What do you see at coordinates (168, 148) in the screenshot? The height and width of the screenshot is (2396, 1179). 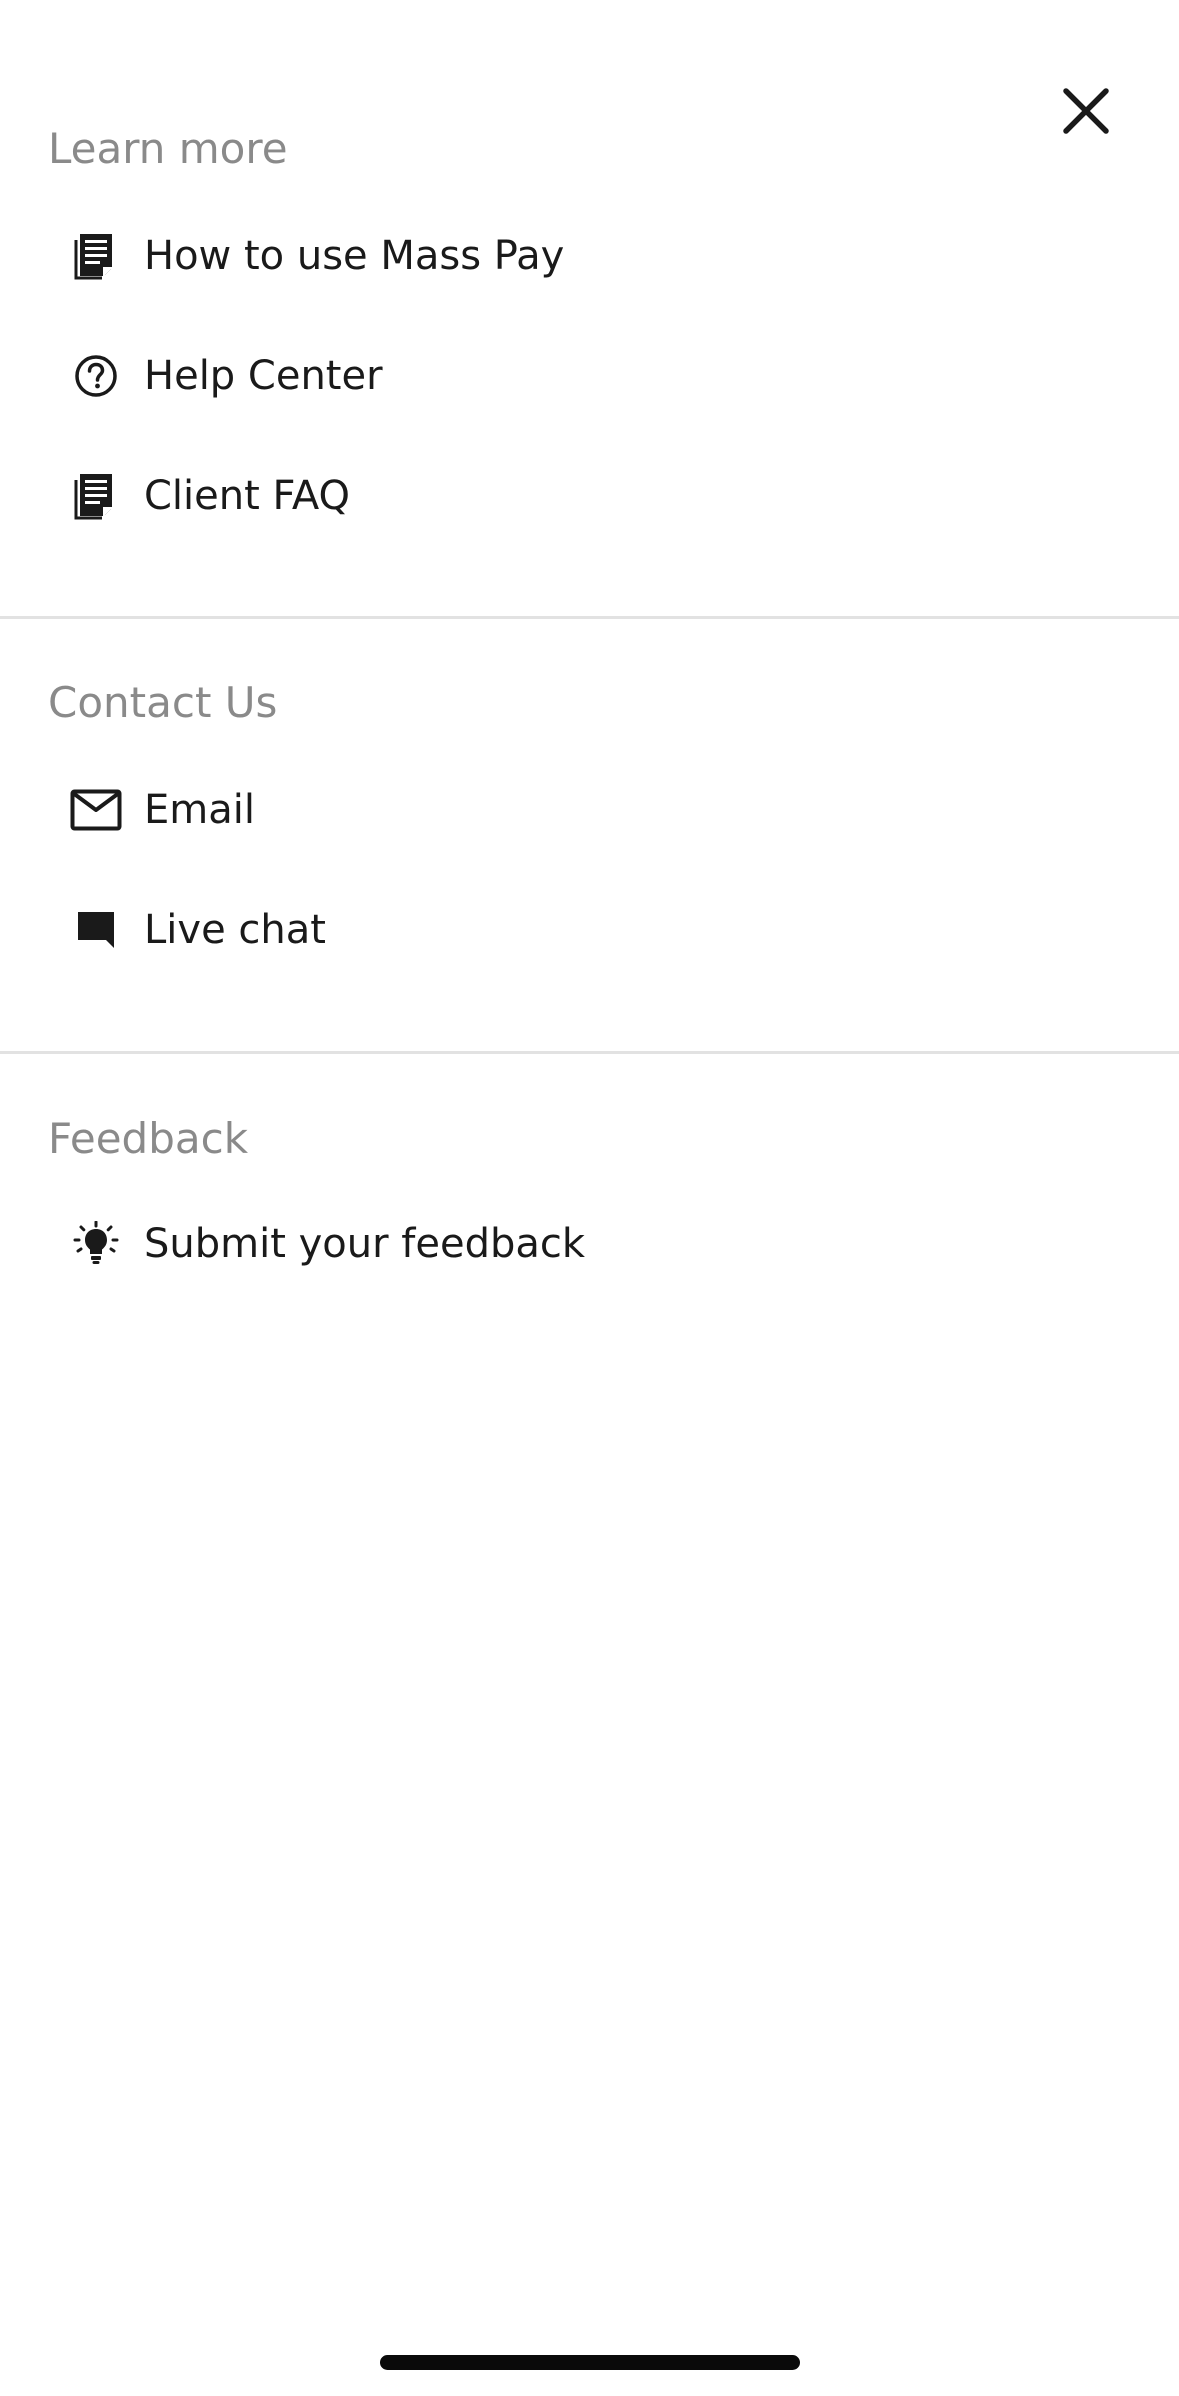 I see `section-title-learn-more: Learn more` at bounding box center [168, 148].